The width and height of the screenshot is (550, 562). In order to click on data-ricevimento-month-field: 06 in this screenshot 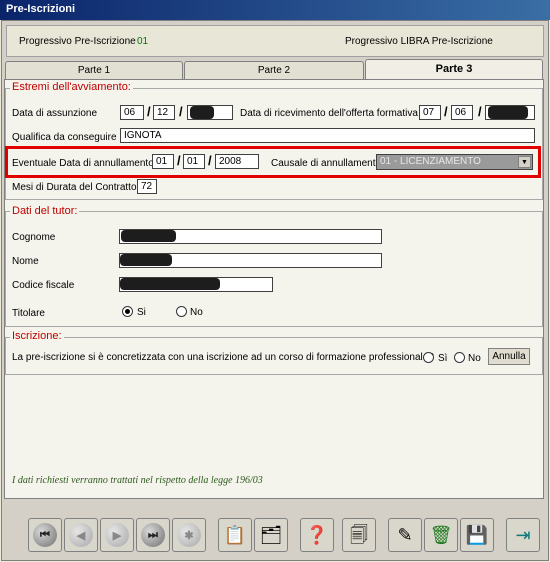, I will do `click(462, 112)`.